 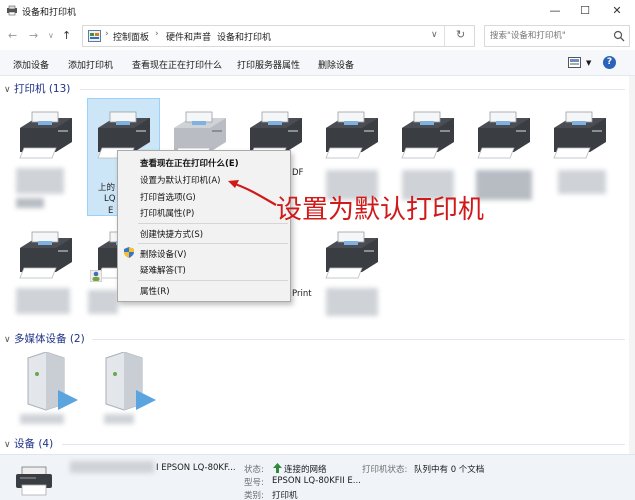 I want to click on address-divider, so click(x=444, y=36).